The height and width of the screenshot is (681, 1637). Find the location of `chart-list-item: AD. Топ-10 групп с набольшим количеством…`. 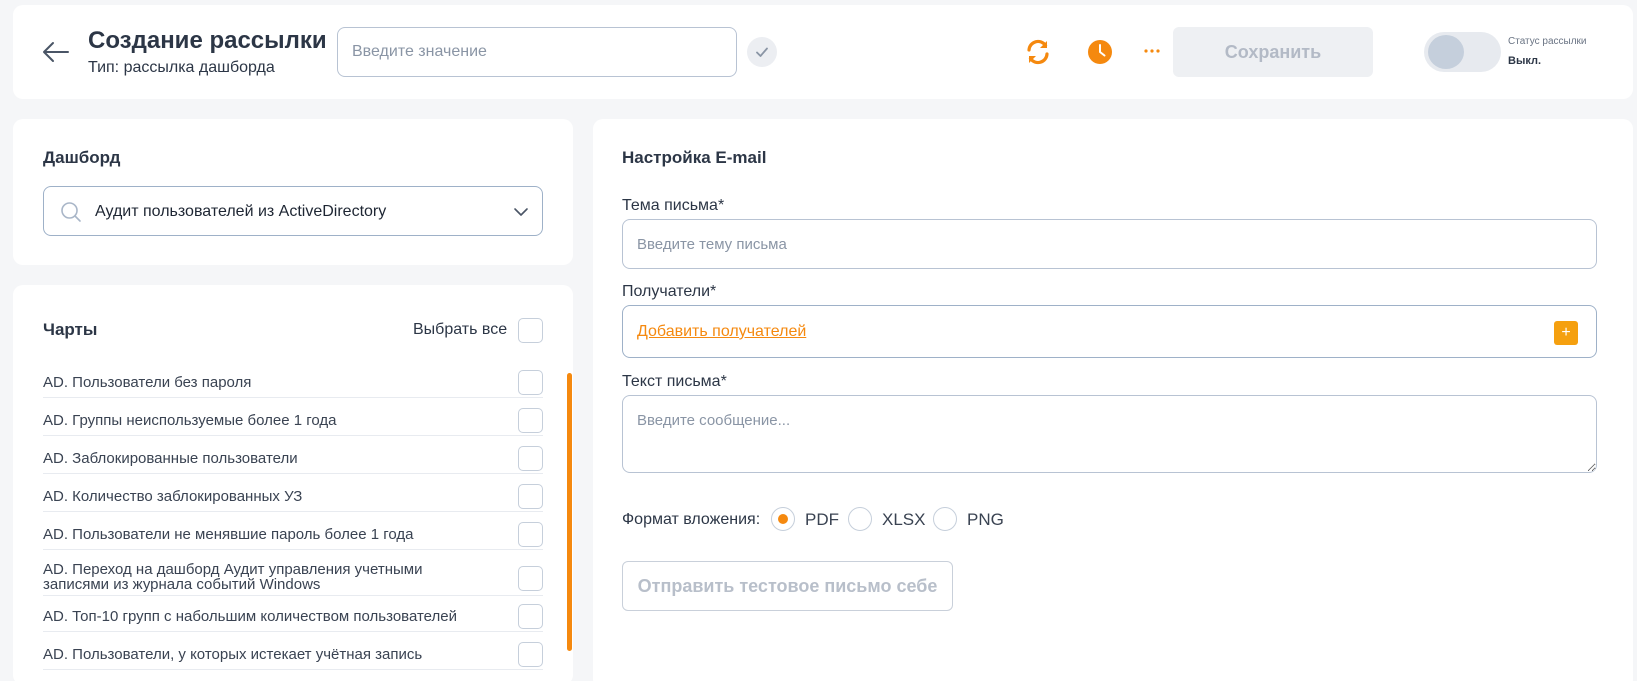

chart-list-item: AD. Топ-10 групп с набольшим количеством… is located at coordinates (293, 618).